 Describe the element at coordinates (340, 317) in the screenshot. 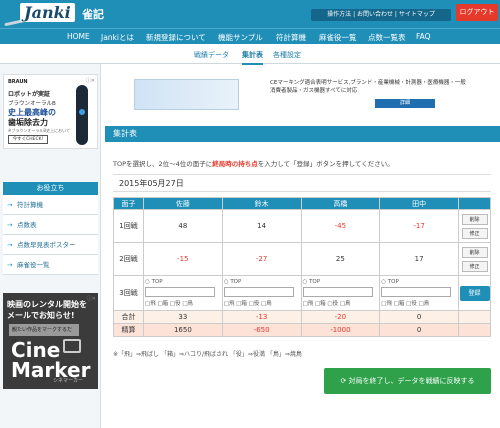

I see `total-cell: -20` at that location.